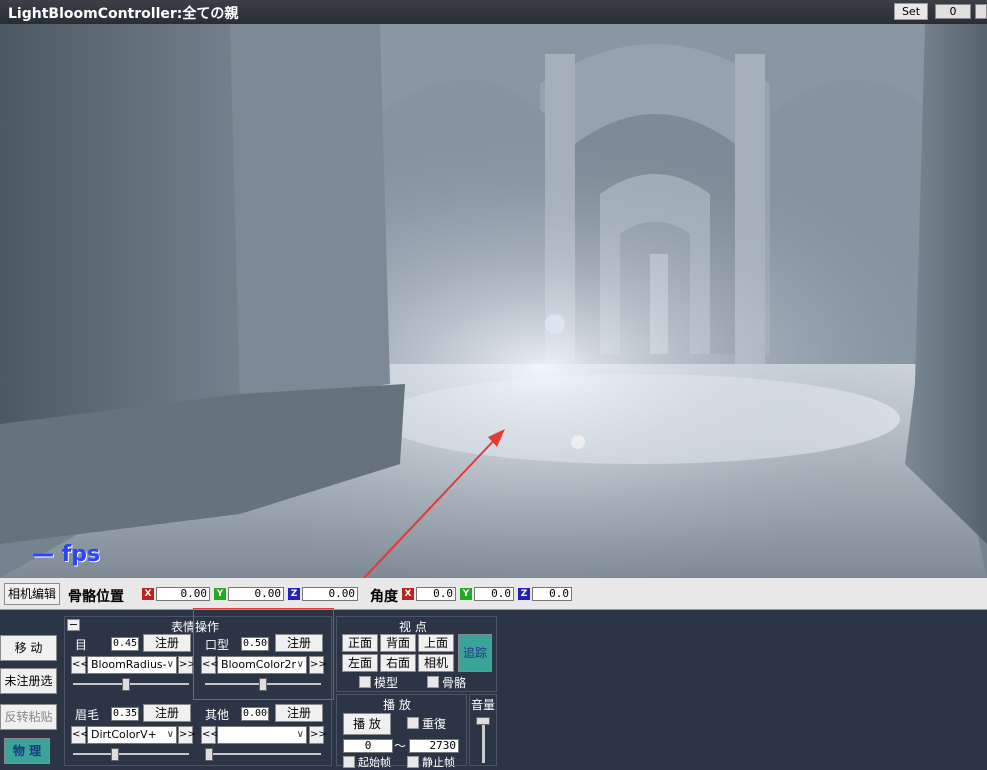  I want to click on bone-checkbox-label: 骨骼, so click(454, 683).